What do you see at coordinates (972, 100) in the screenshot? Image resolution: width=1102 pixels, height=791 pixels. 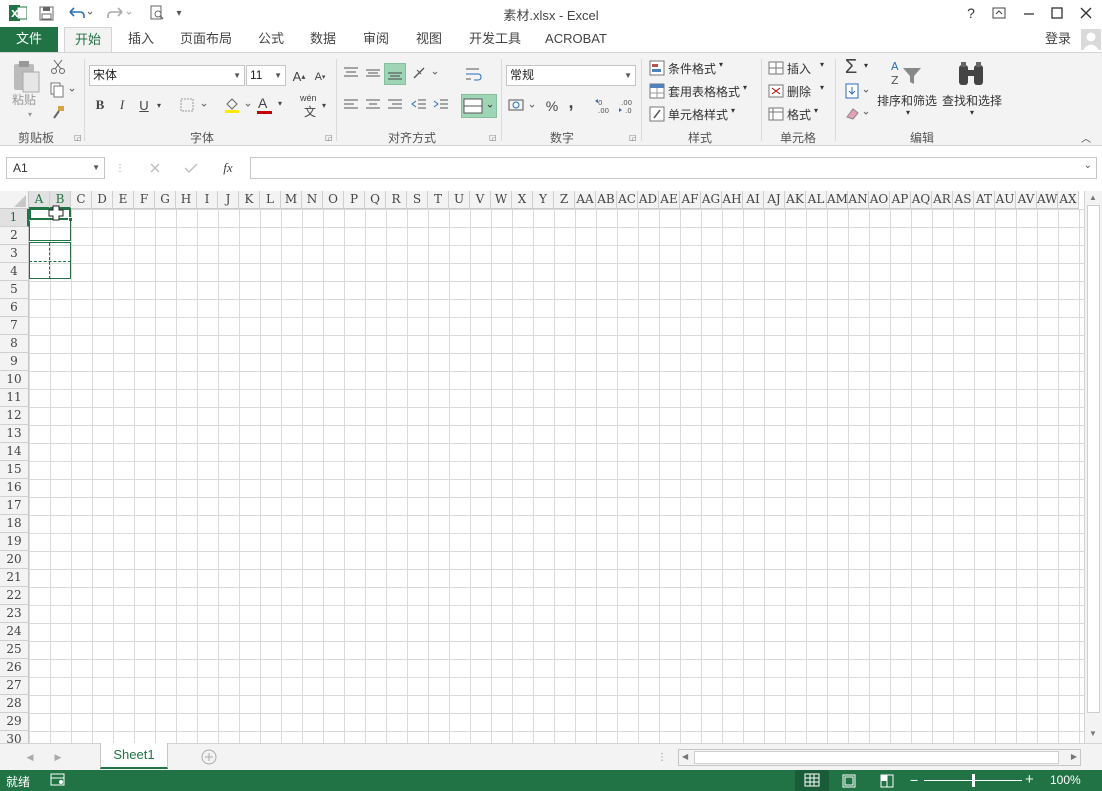 I see `find-select-button: 查找和选择` at bounding box center [972, 100].